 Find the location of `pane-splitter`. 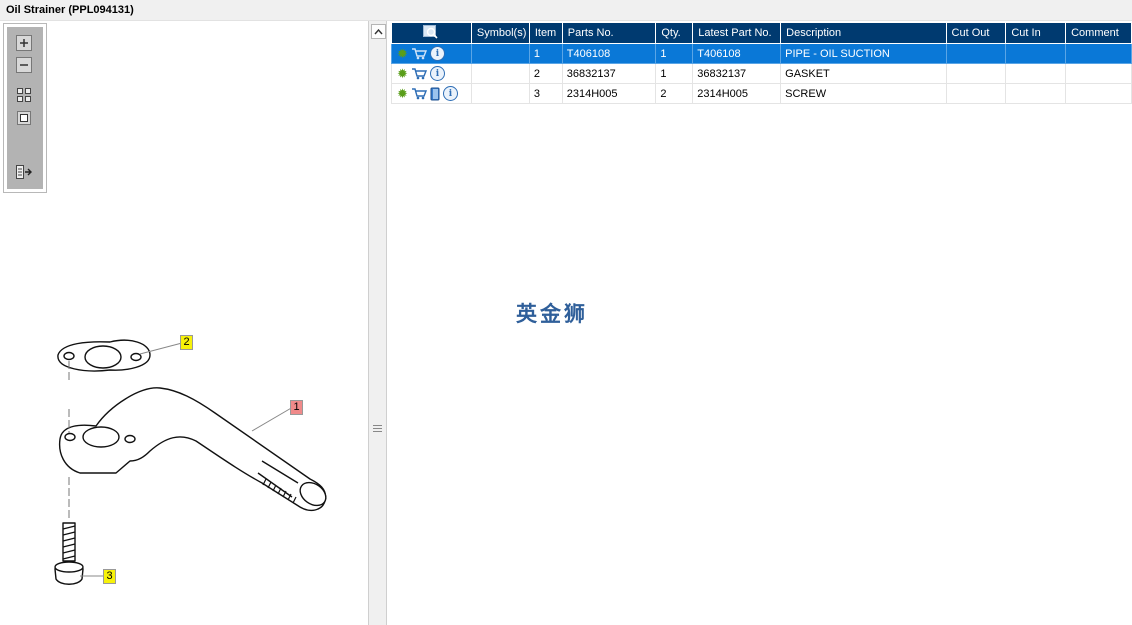

pane-splitter is located at coordinates (377, 323).